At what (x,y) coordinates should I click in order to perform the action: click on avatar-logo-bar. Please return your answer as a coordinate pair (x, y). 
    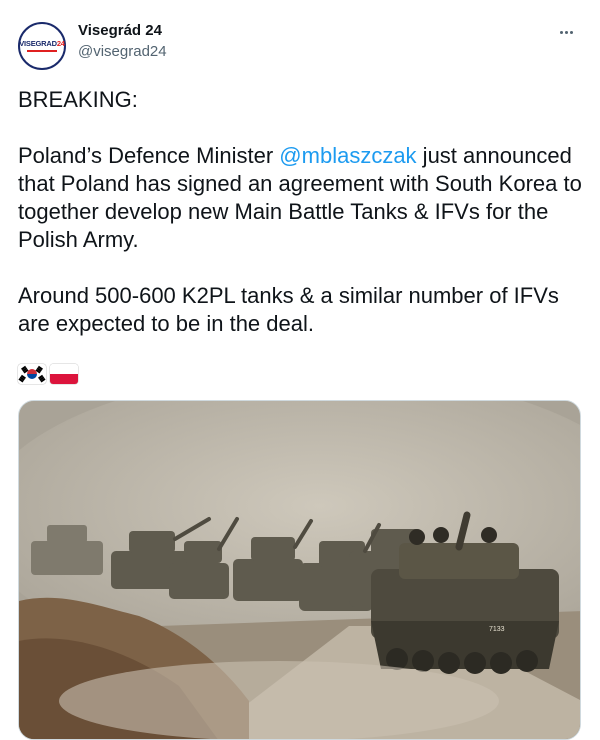
    Looking at the image, I should click on (42, 50).